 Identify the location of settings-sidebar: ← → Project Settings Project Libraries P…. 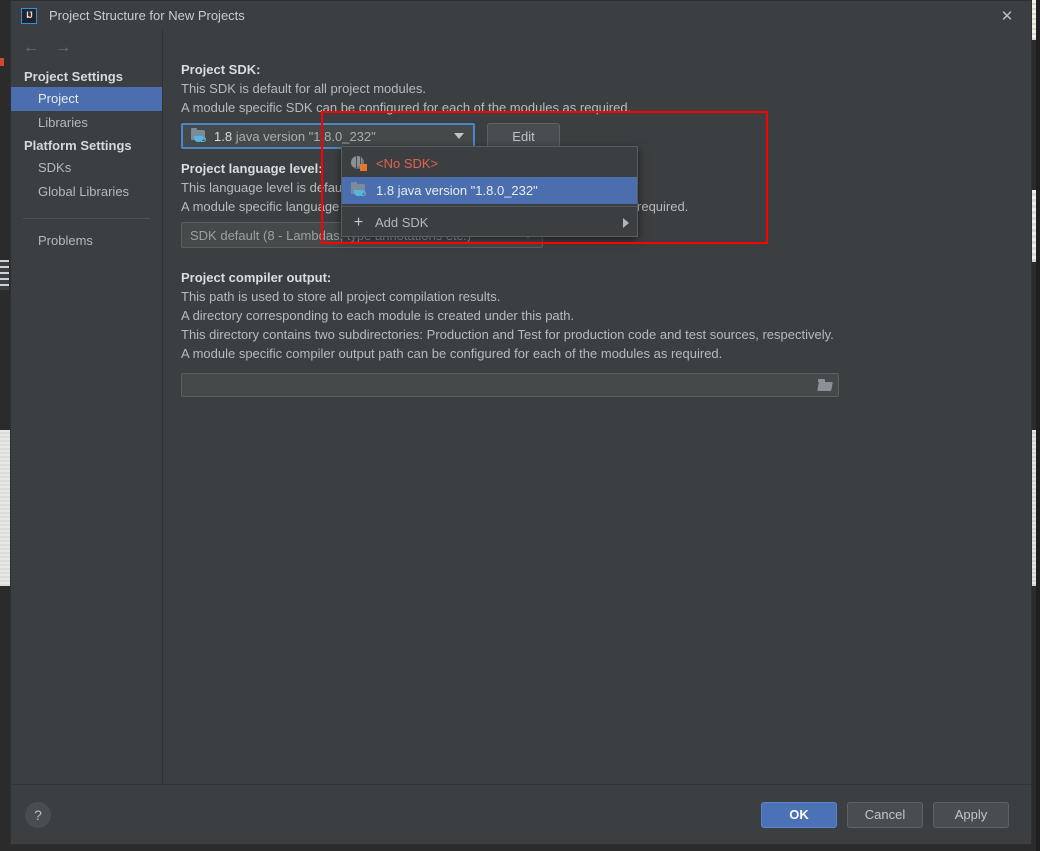
(87, 407).